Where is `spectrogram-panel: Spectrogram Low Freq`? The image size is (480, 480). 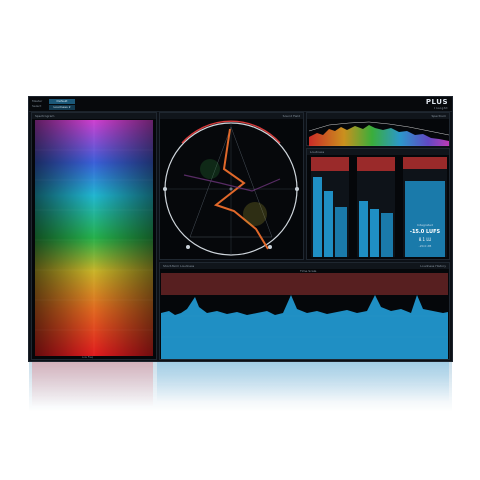 spectrogram-panel: Spectrogram Low Freq is located at coordinates (94, 236).